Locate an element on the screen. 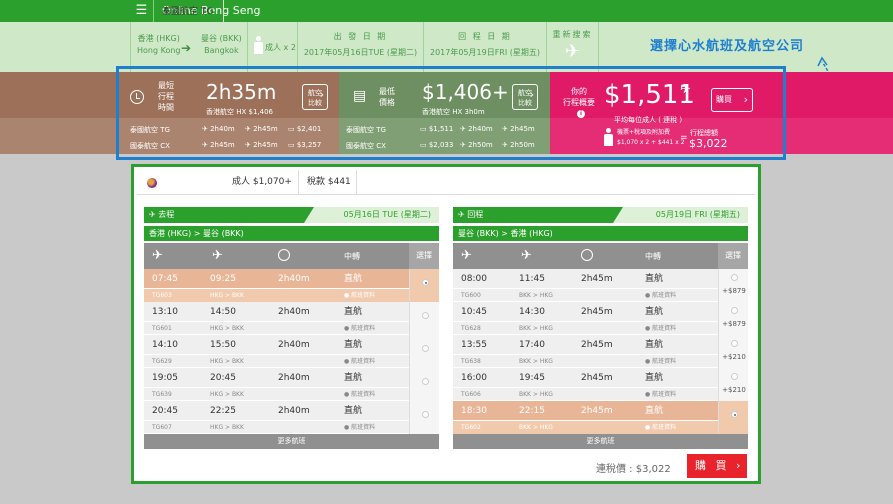 The width and height of the screenshot is (893, 504). flight-code: TG602 is located at coordinates (471, 427).